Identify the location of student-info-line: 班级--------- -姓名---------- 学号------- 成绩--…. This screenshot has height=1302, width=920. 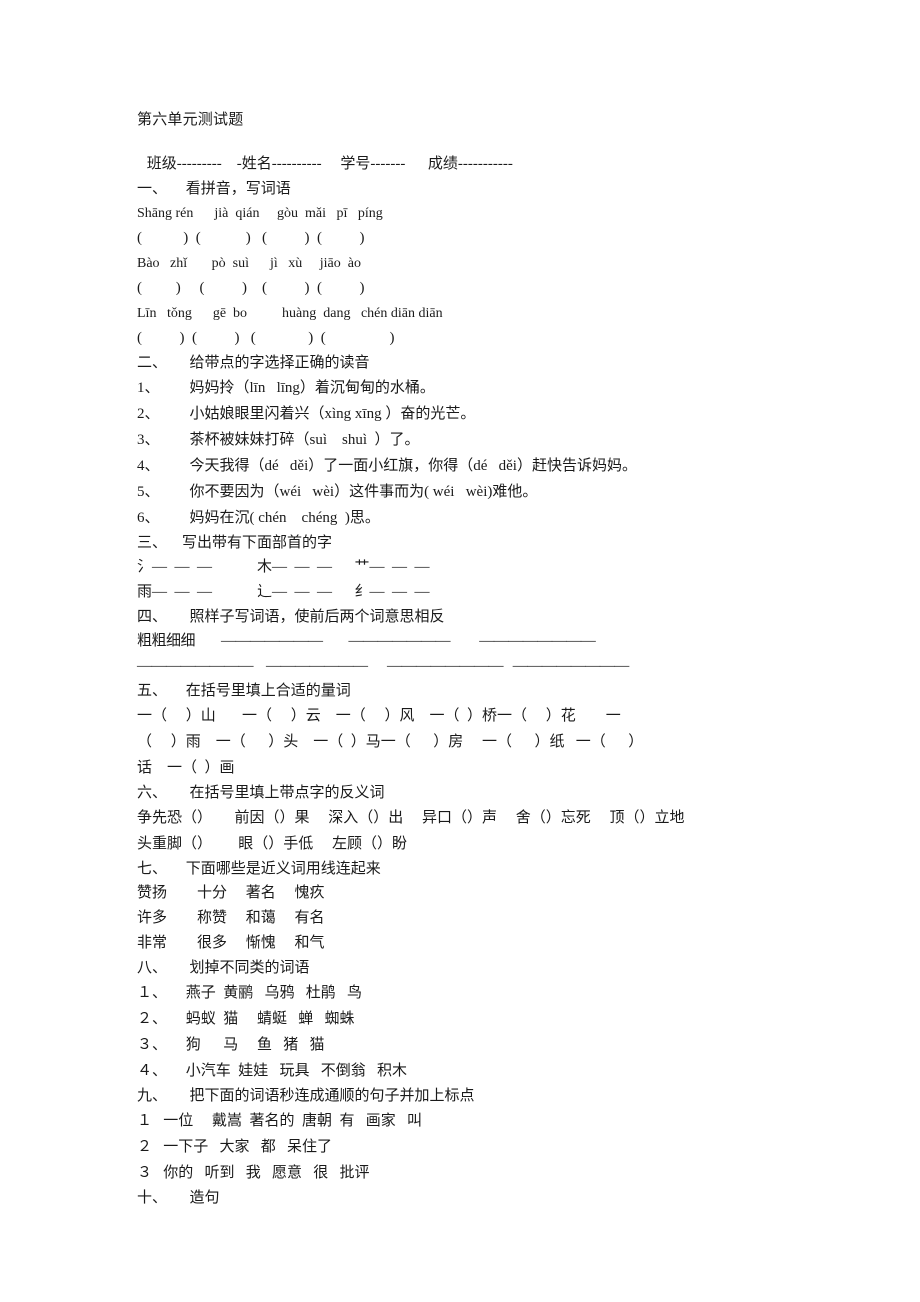
(328, 164).